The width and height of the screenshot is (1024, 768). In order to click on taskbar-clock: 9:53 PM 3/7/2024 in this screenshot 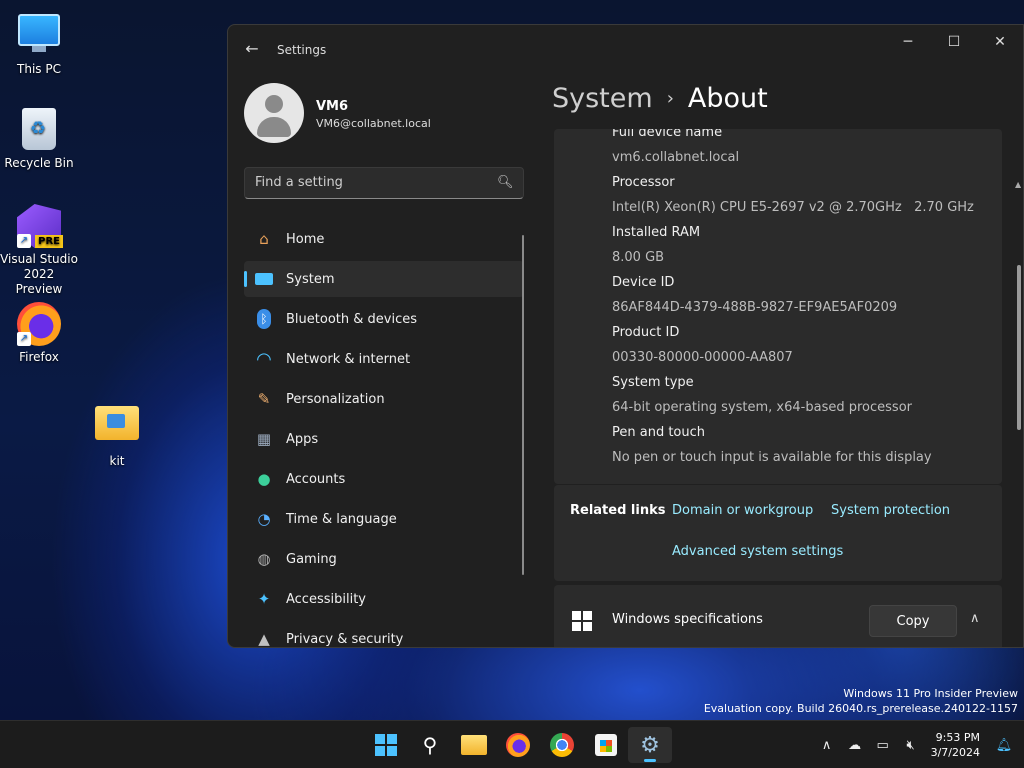, I will do `click(955, 745)`.